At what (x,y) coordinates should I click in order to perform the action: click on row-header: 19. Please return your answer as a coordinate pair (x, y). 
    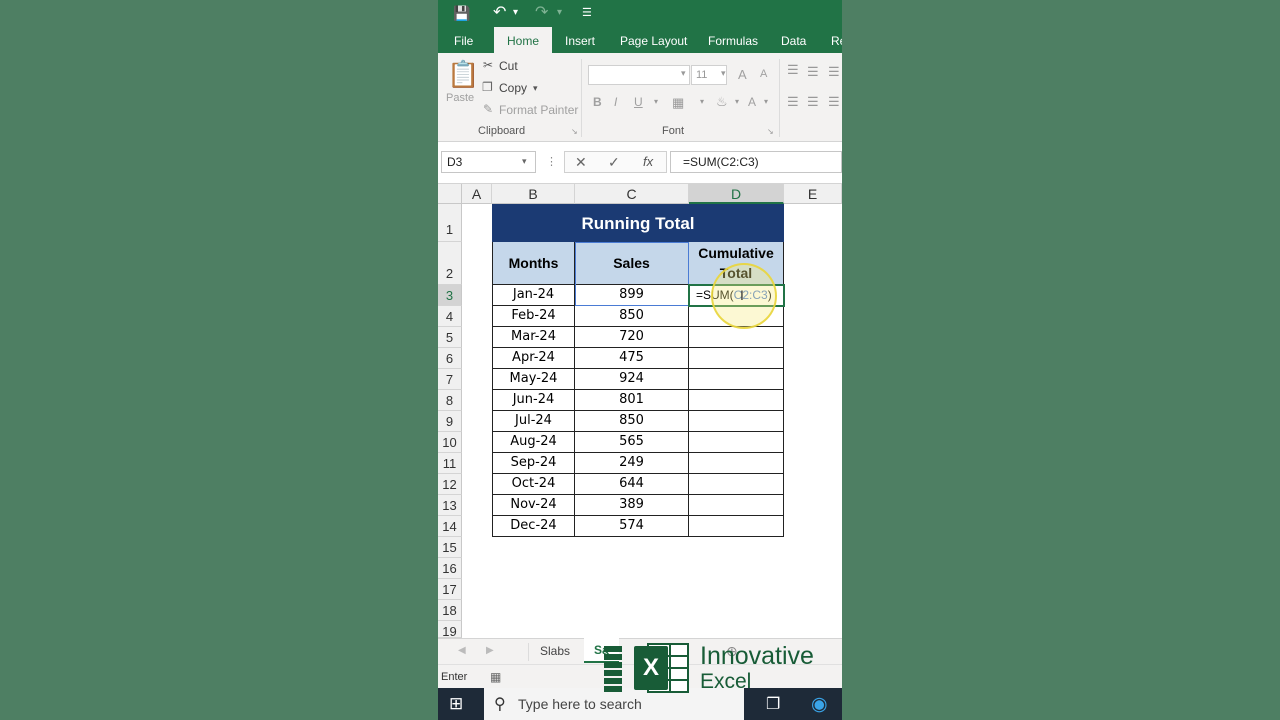
    Looking at the image, I should click on (450, 630).